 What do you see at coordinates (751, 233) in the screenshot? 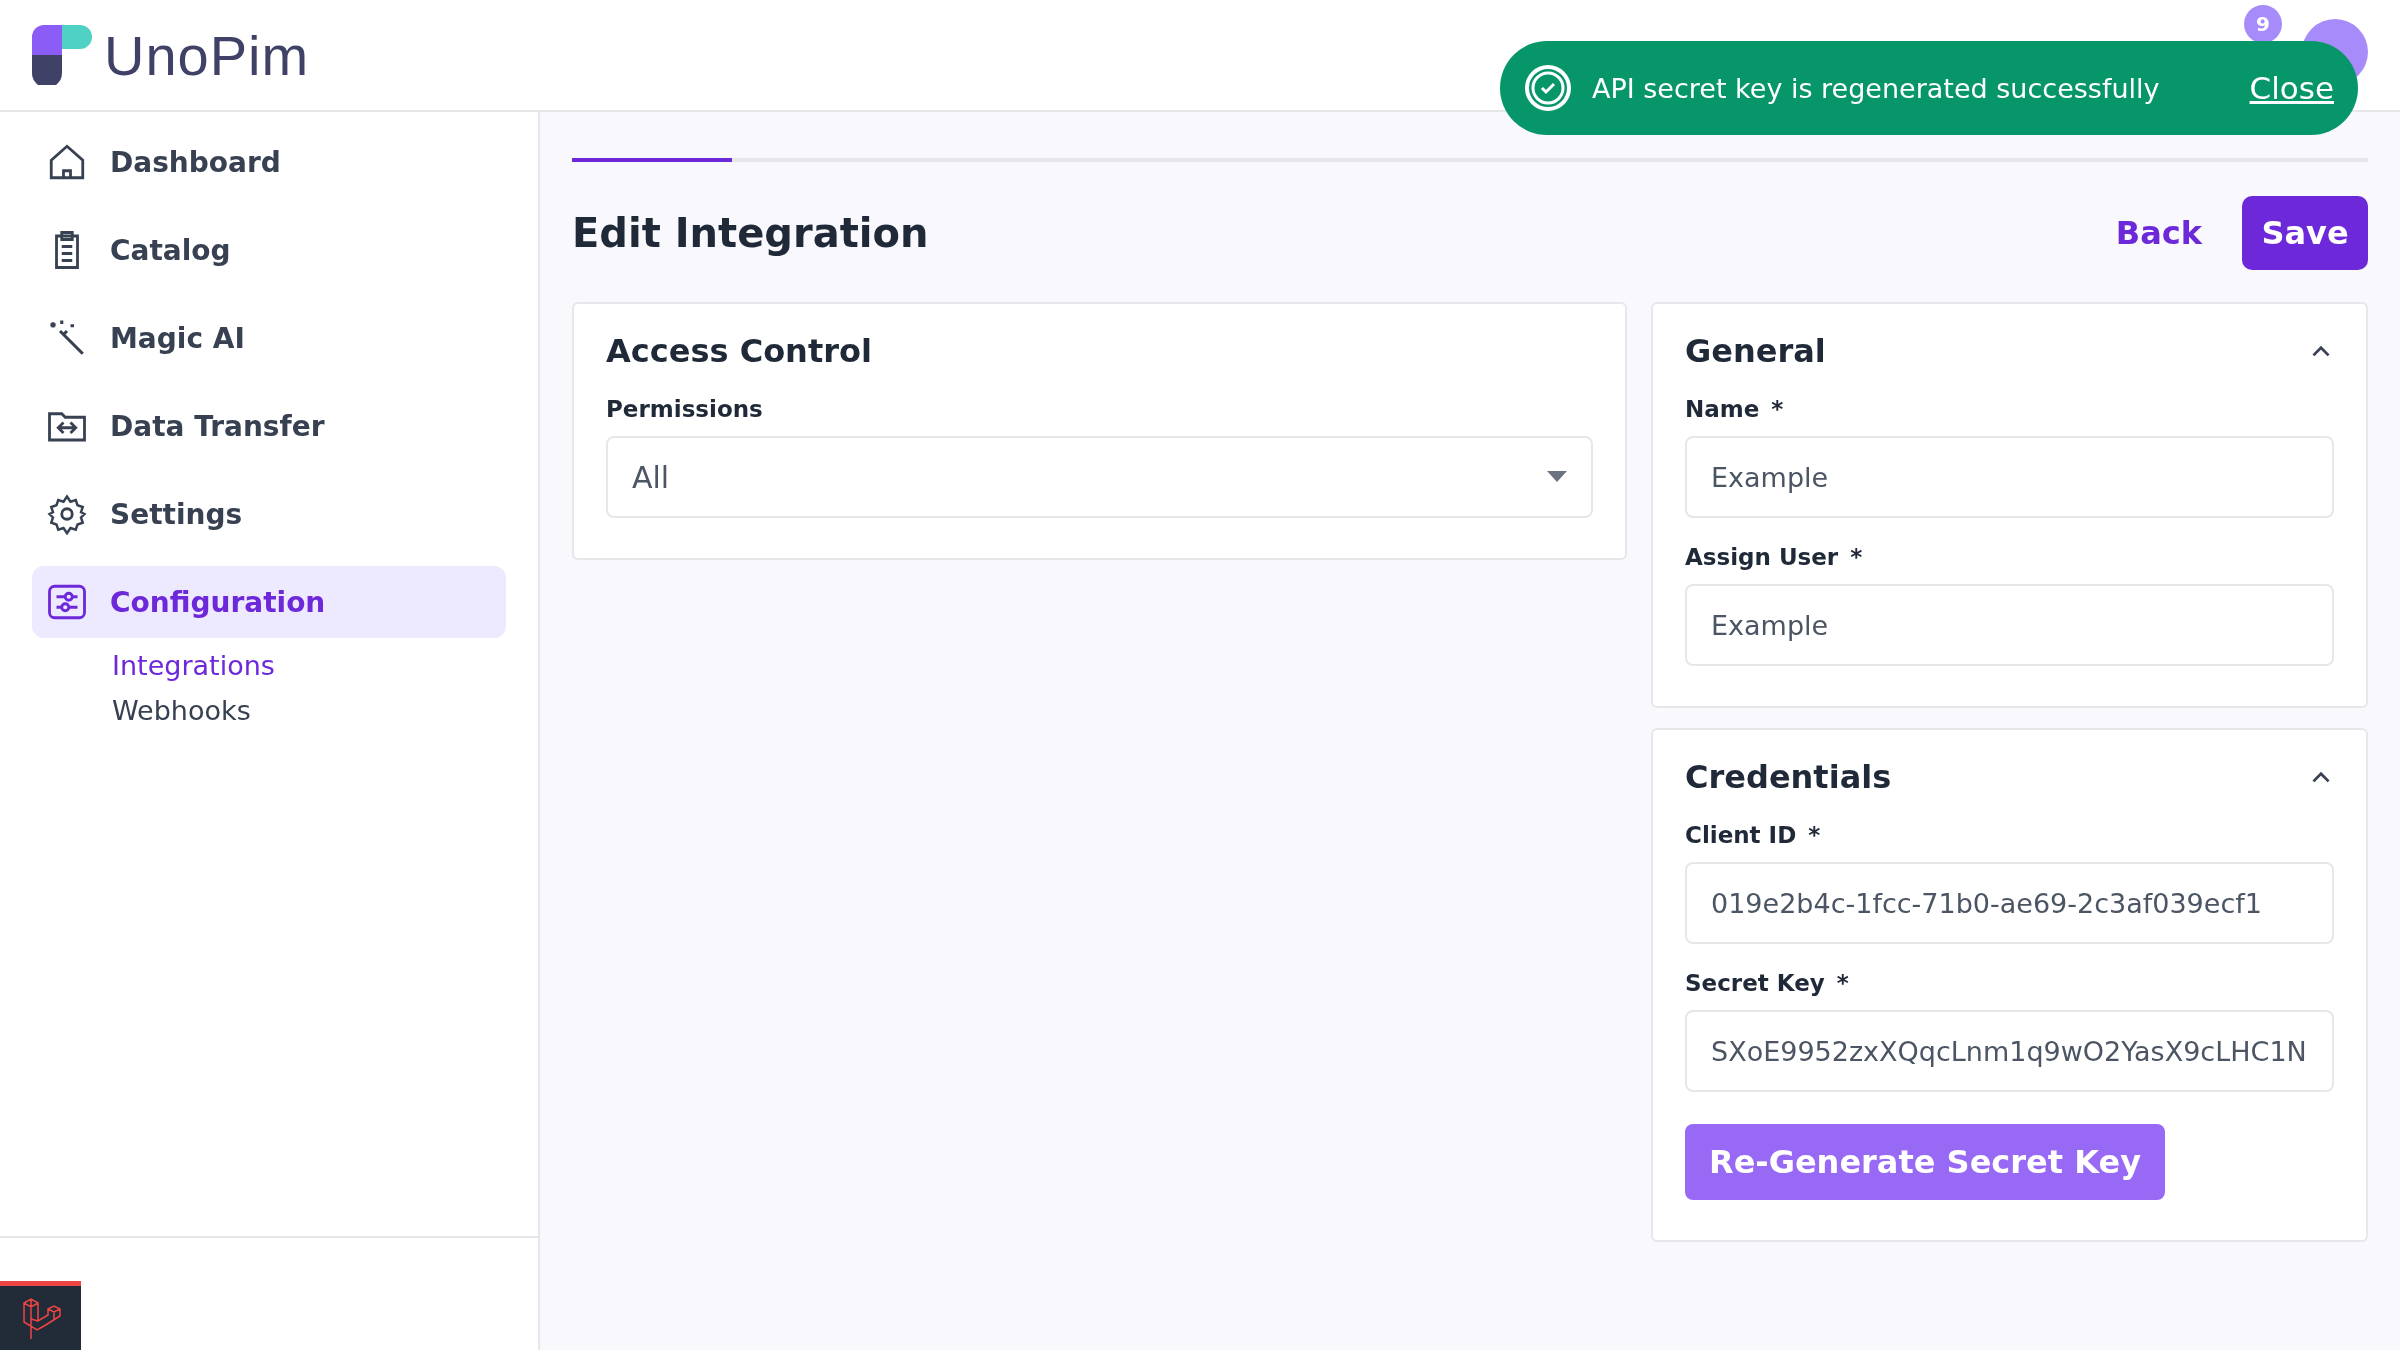
I see `page-title: Edit Integration` at bounding box center [751, 233].